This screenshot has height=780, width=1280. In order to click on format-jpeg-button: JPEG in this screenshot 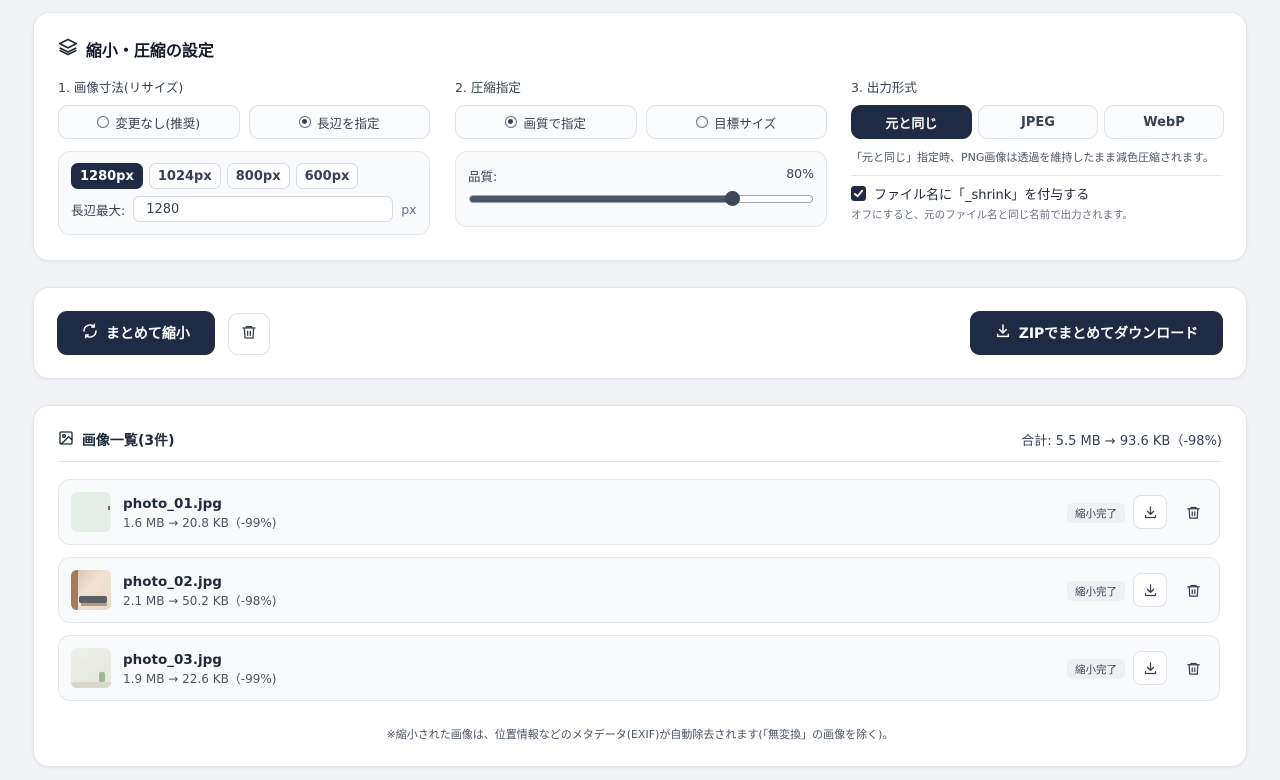, I will do `click(1038, 122)`.